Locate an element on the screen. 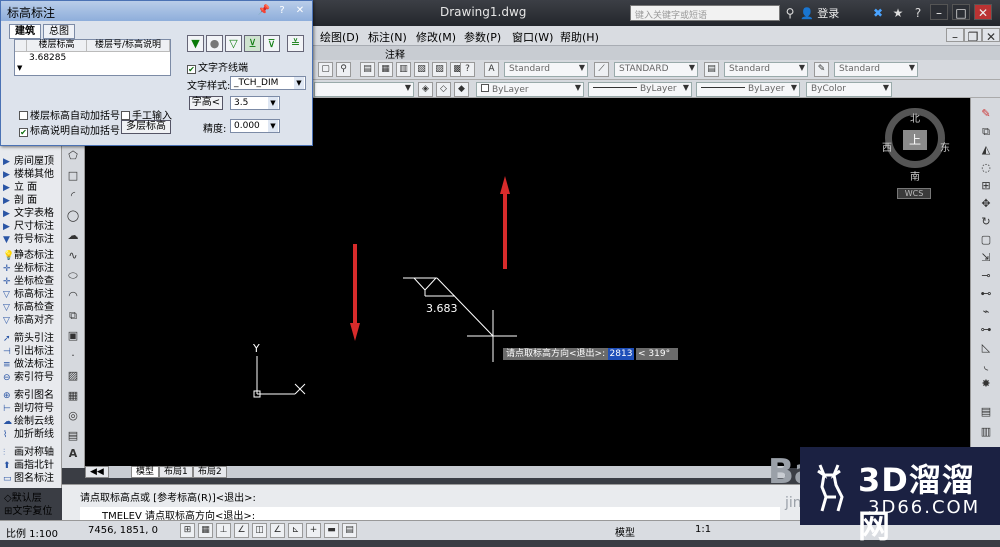 Image resolution: width=1000 pixels, height=547 pixels. explode-icon: ✸ is located at coordinates (986, 384).